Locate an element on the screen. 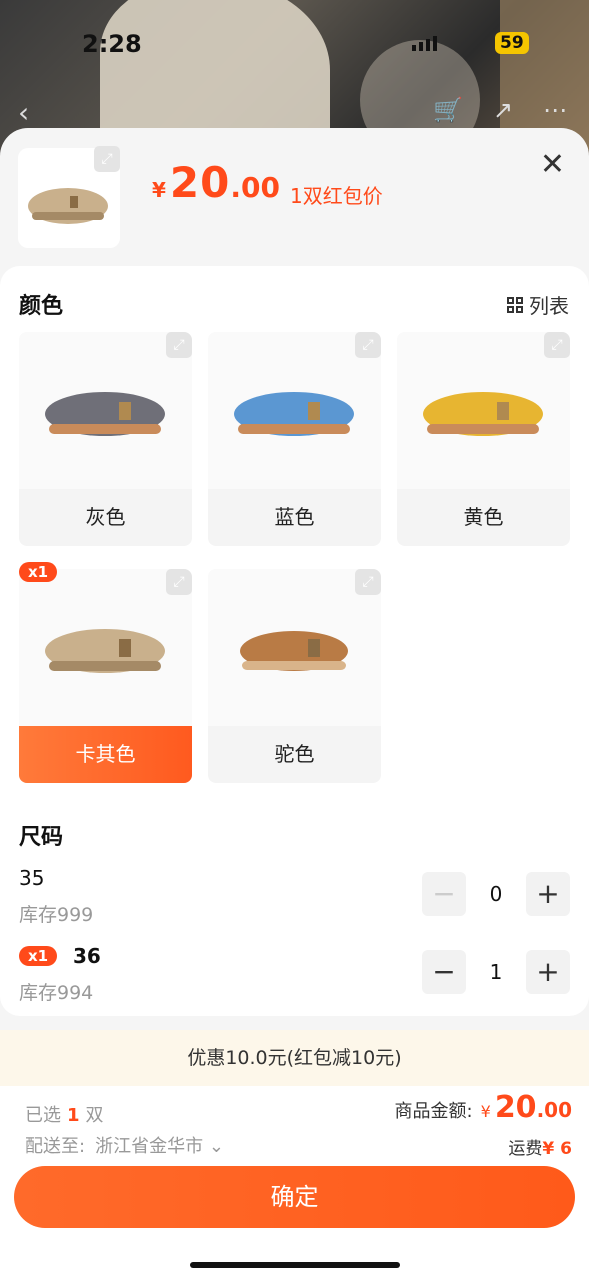 The image size is (589, 1280). color-option-blue: ⤢ 蓝色 is located at coordinates (294, 439).